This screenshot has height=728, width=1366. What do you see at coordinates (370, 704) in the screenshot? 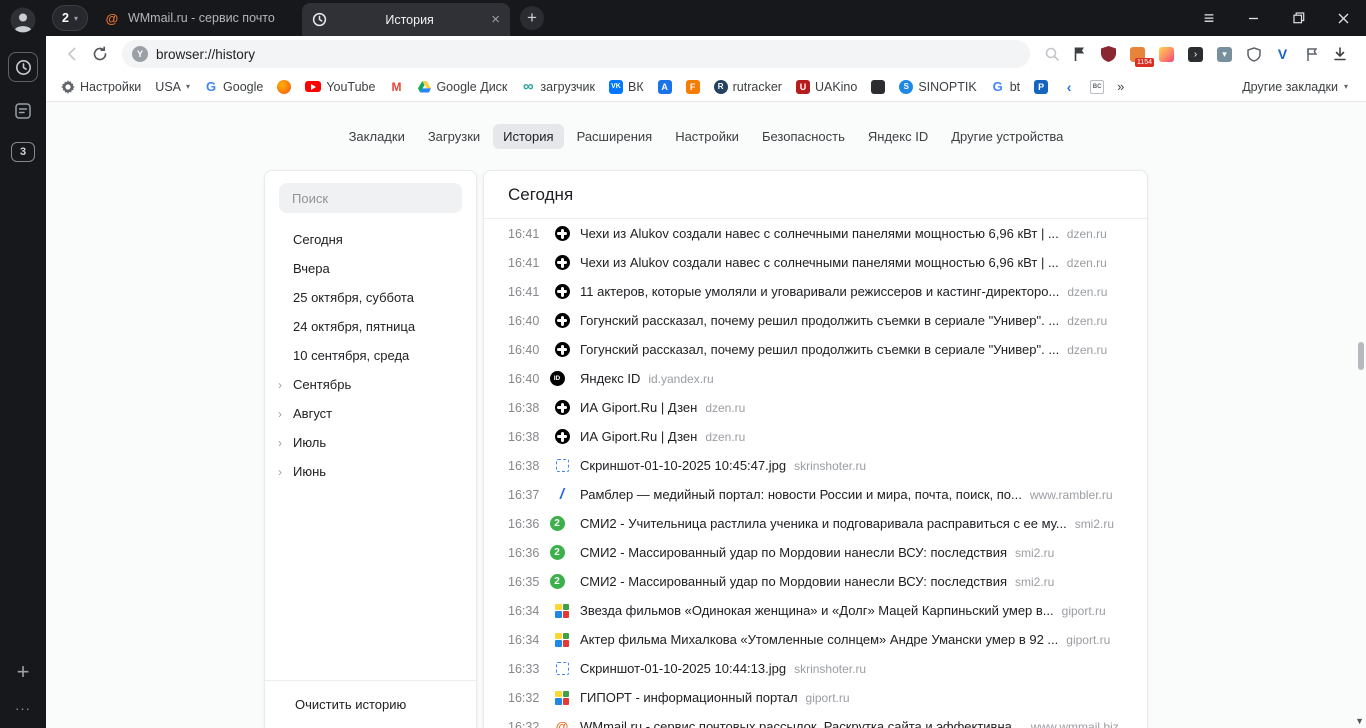
I see `clear-history-button: Очистить историю` at bounding box center [370, 704].